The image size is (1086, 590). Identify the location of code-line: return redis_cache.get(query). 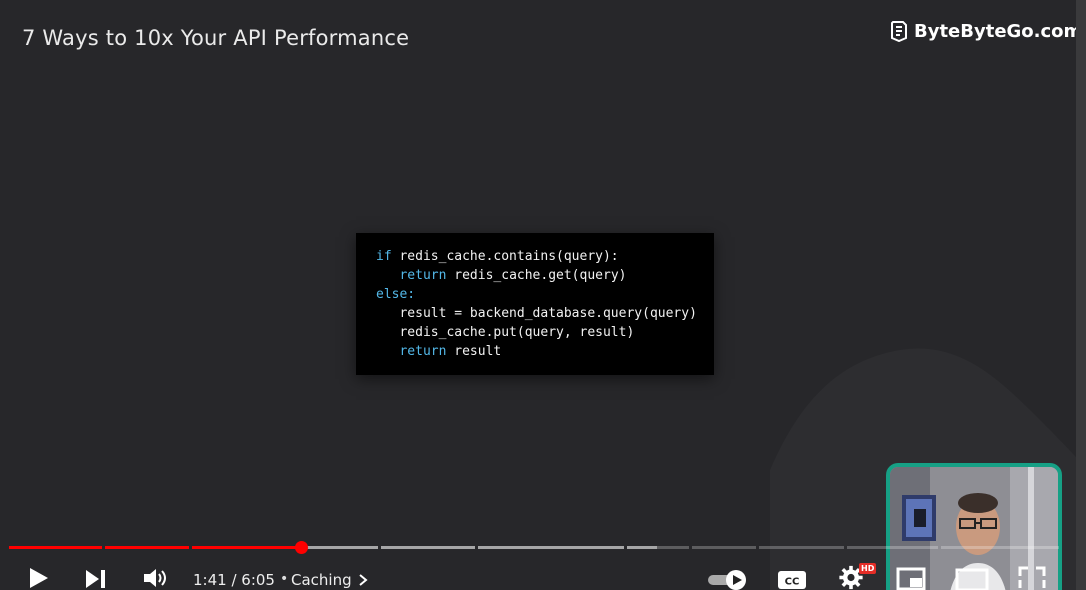
(545, 275).